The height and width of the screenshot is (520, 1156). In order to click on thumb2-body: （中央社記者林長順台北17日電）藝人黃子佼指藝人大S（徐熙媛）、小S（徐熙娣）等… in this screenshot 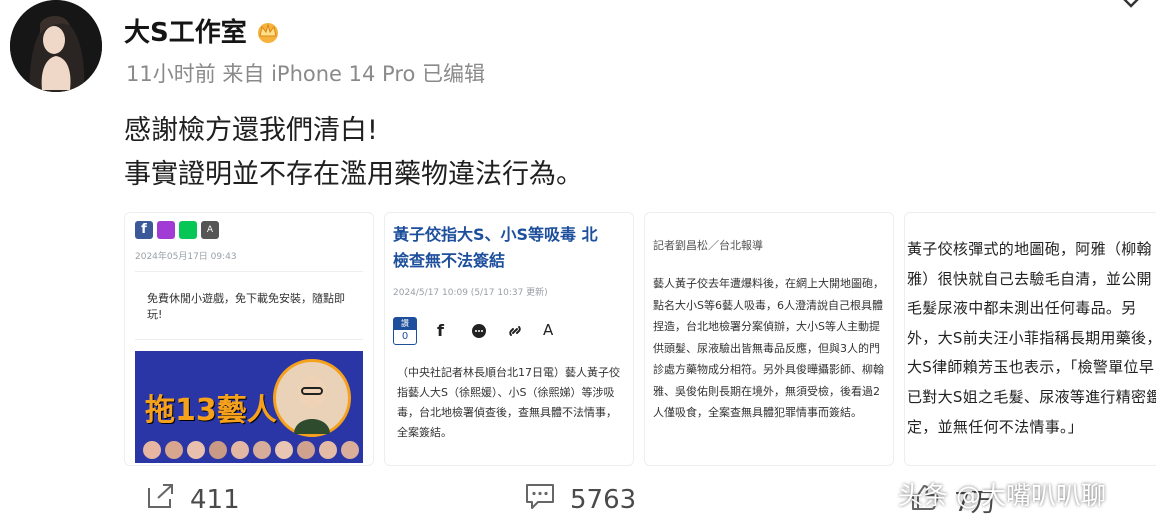, I will do `click(508, 402)`.